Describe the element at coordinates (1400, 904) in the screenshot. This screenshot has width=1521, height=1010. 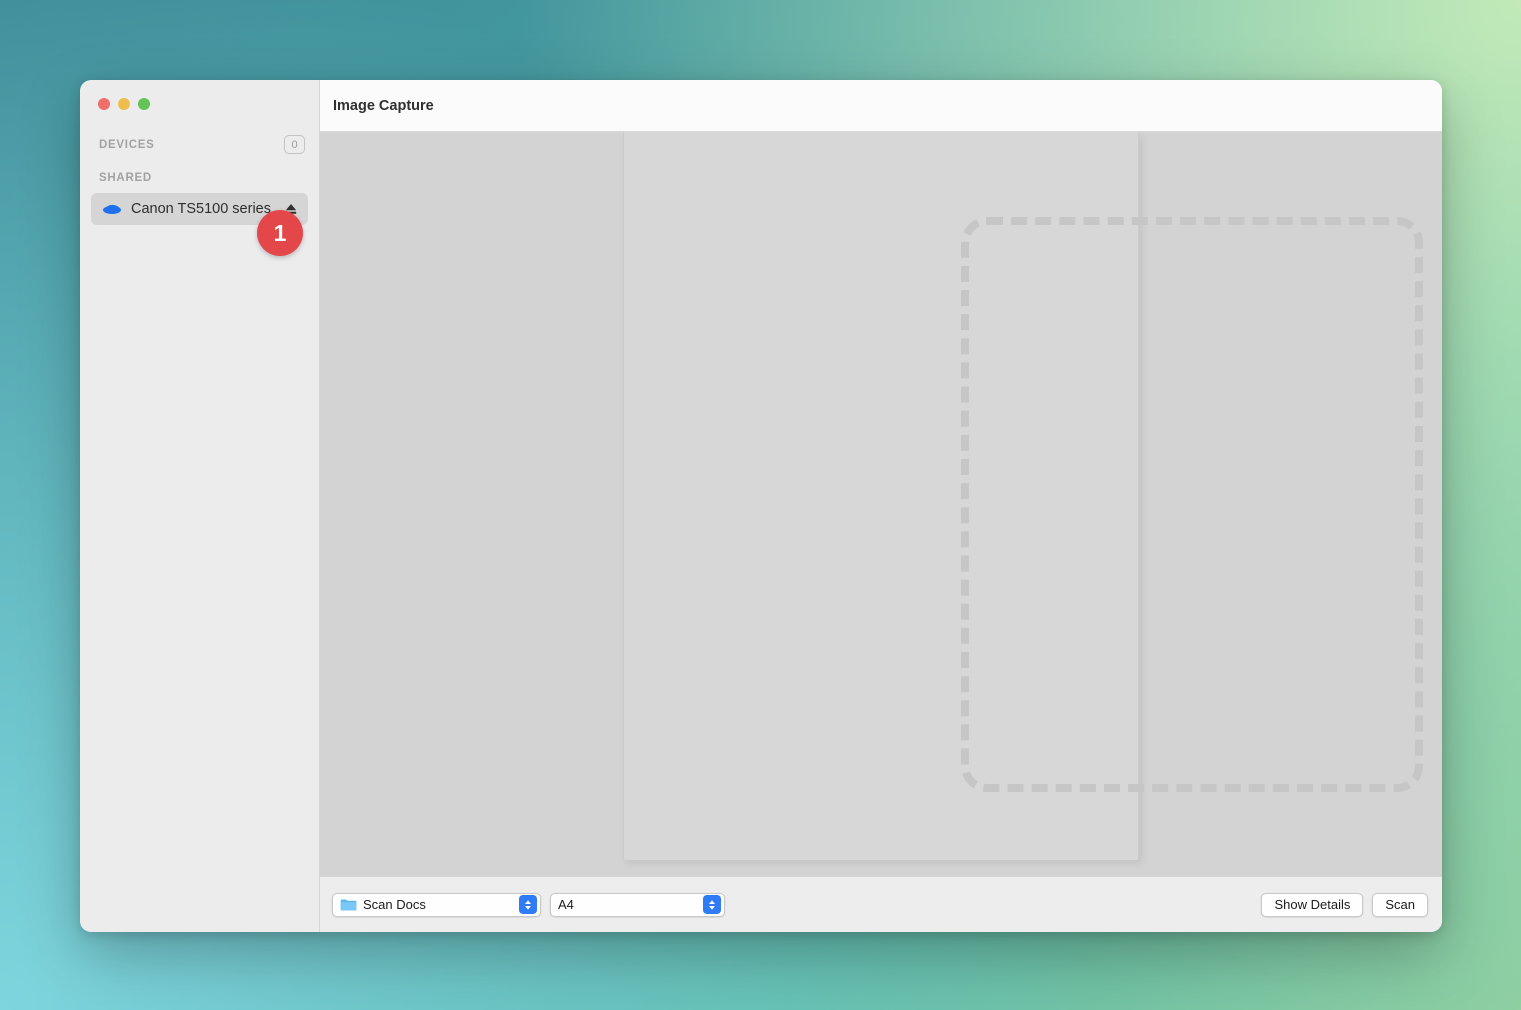
I see `scan-button: Scan` at that location.